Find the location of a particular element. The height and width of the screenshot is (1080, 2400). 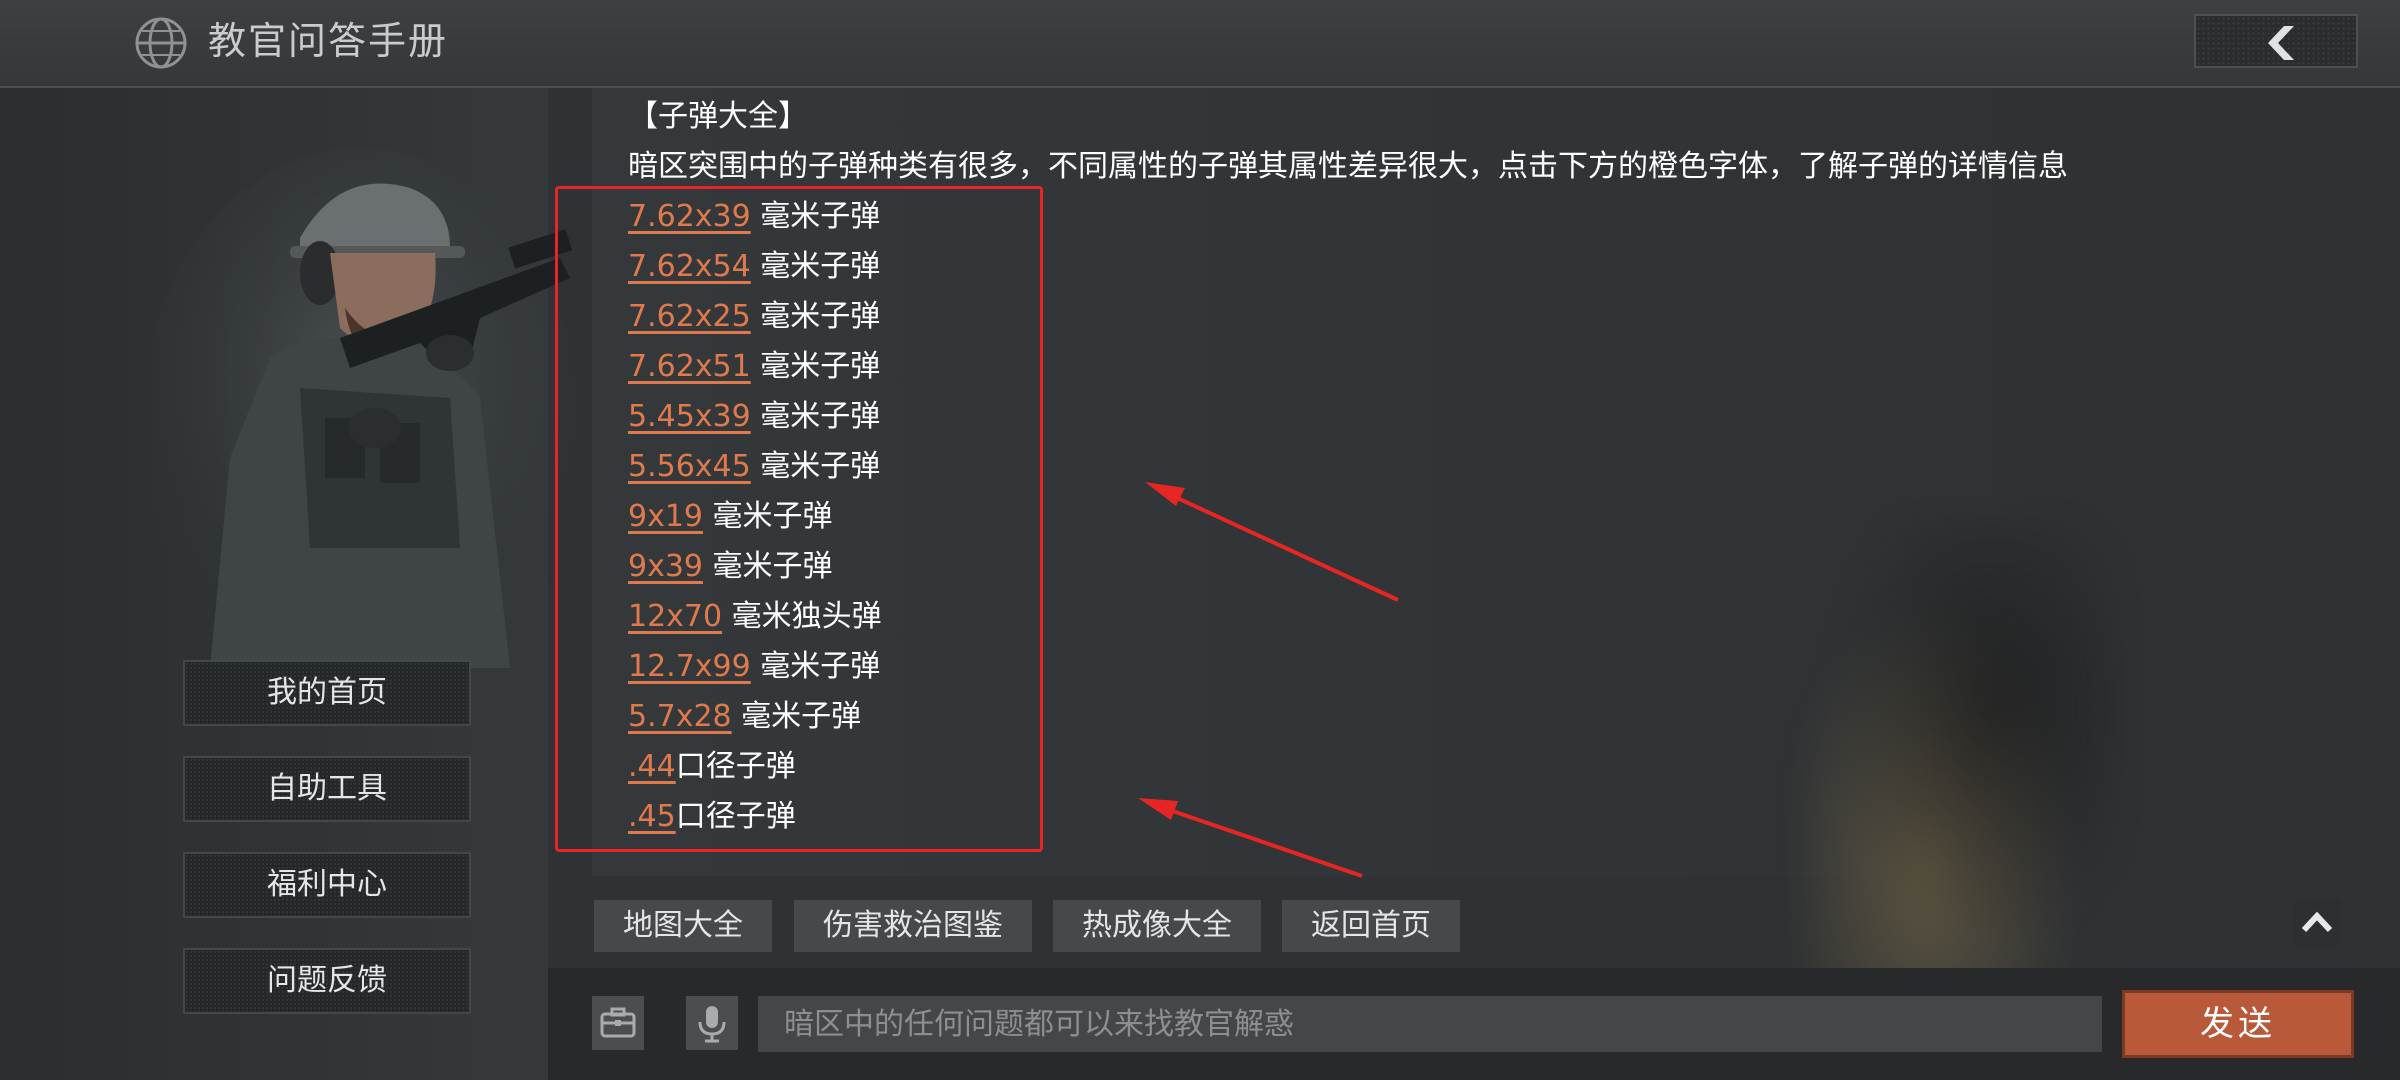

app-title: 教官问答手册 is located at coordinates (328, 41).